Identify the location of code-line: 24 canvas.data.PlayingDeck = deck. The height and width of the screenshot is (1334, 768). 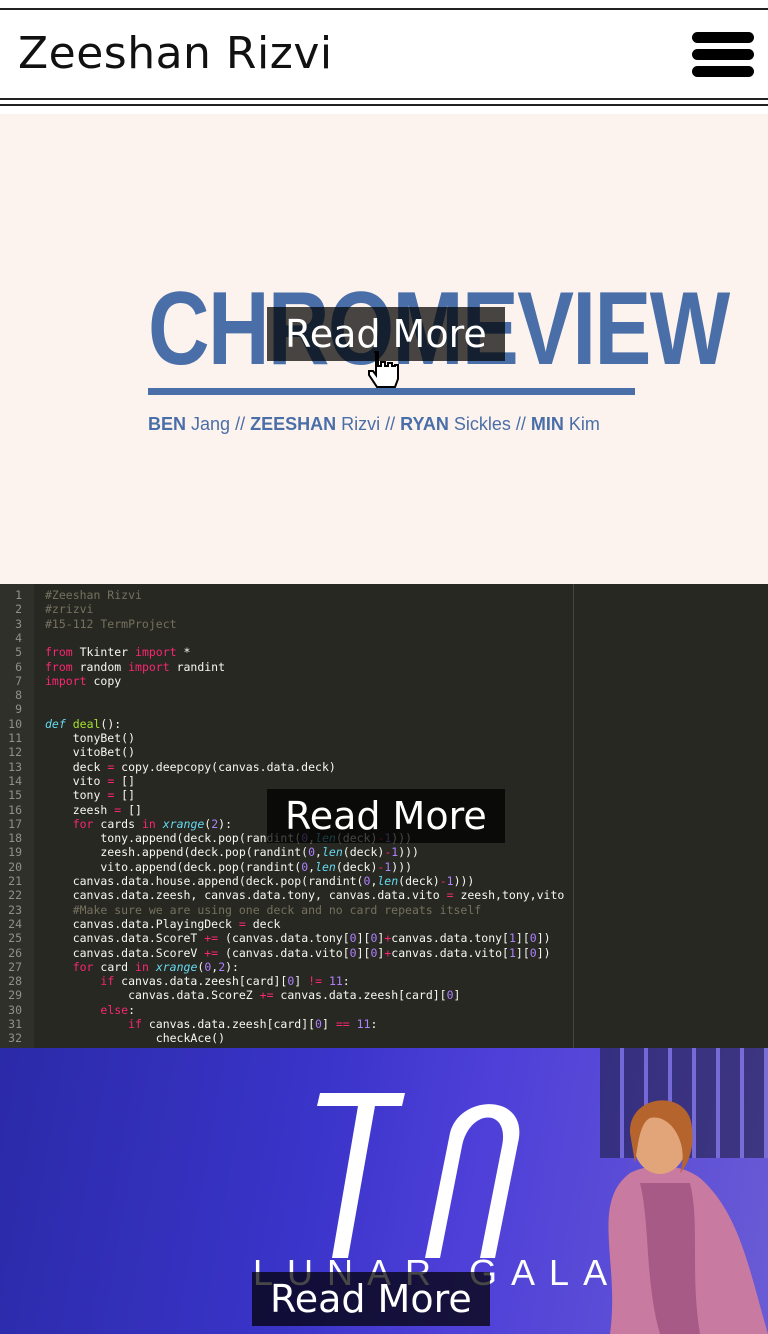
(144, 923).